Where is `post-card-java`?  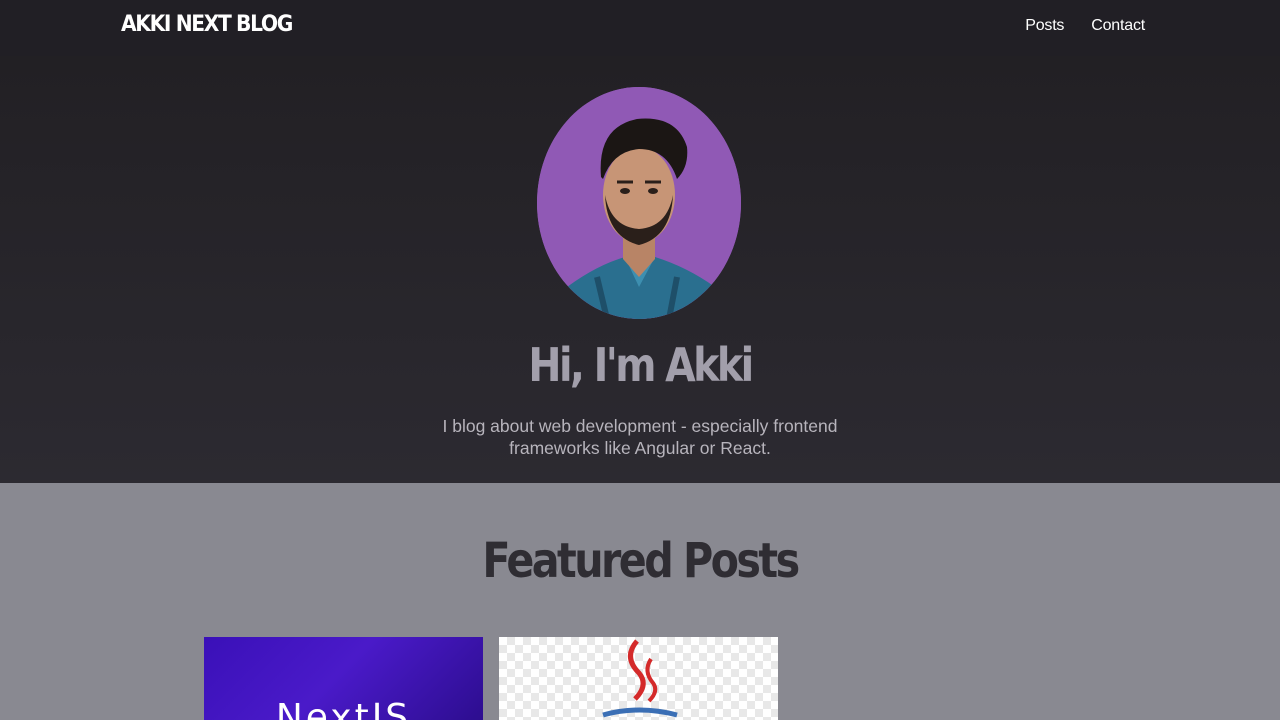
post-card-java is located at coordinates (638, 678).